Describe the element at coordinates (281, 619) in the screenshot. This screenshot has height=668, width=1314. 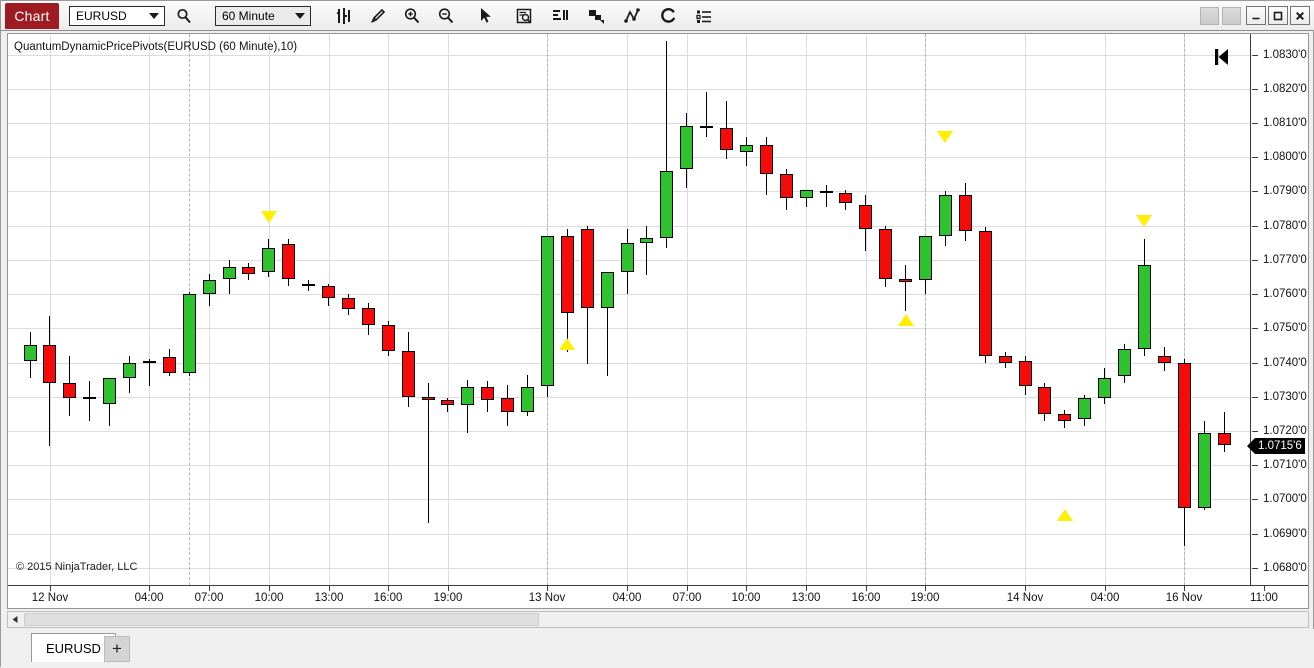
I see `scrollbar-thumb` at that location.